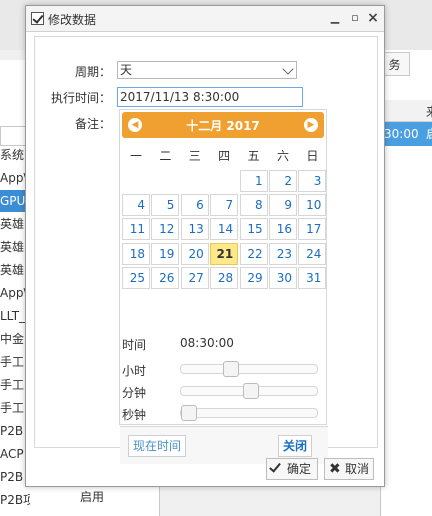  Describe the element at coordinates (194, 277) in the screenshot. I see `calendar-day: 27` at that location.